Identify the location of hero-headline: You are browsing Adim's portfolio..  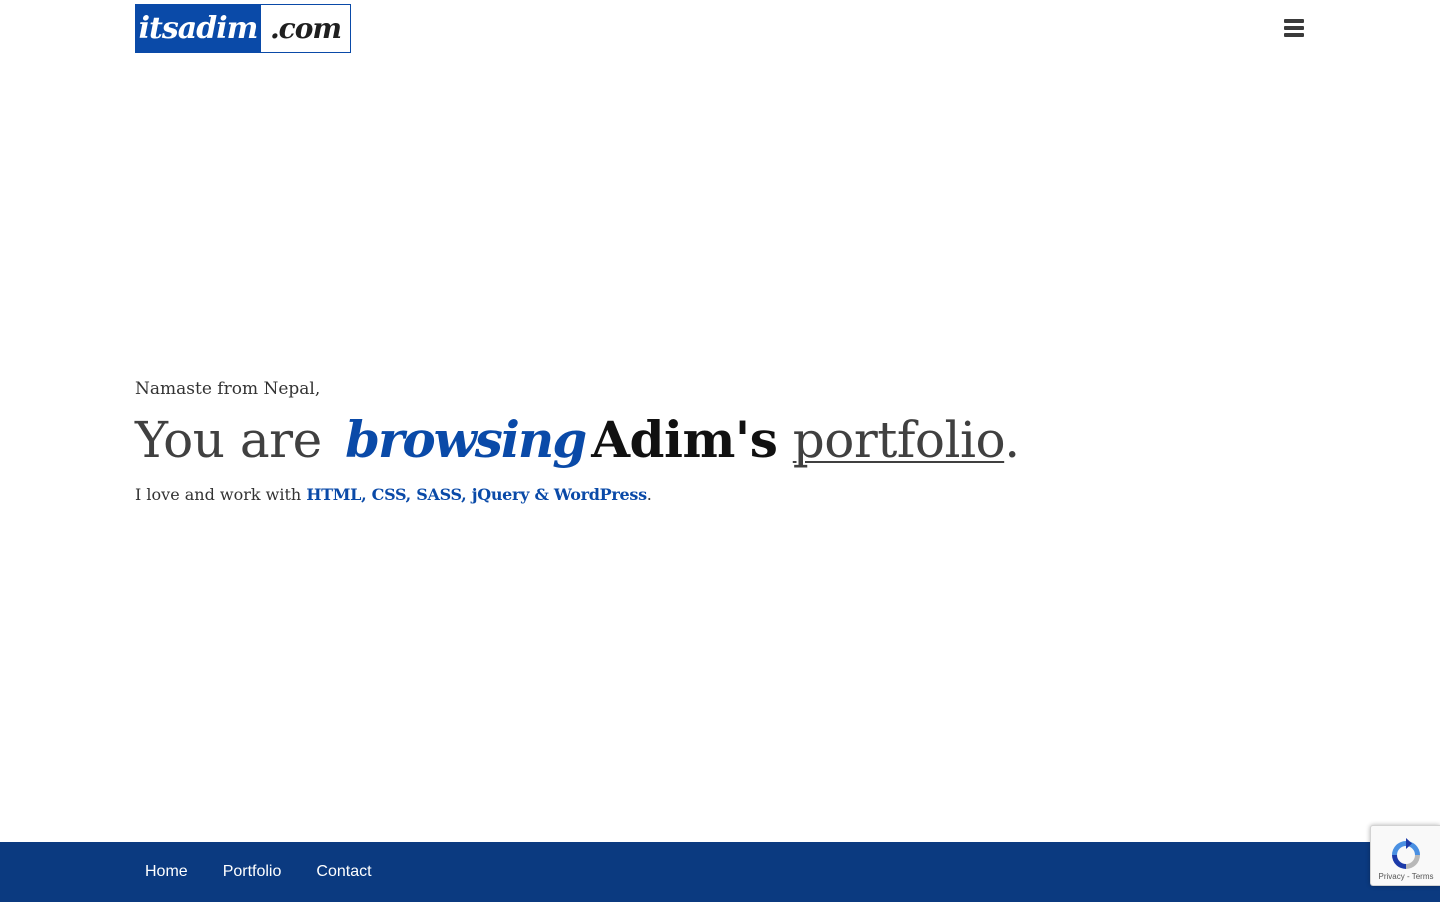
(577, 443).